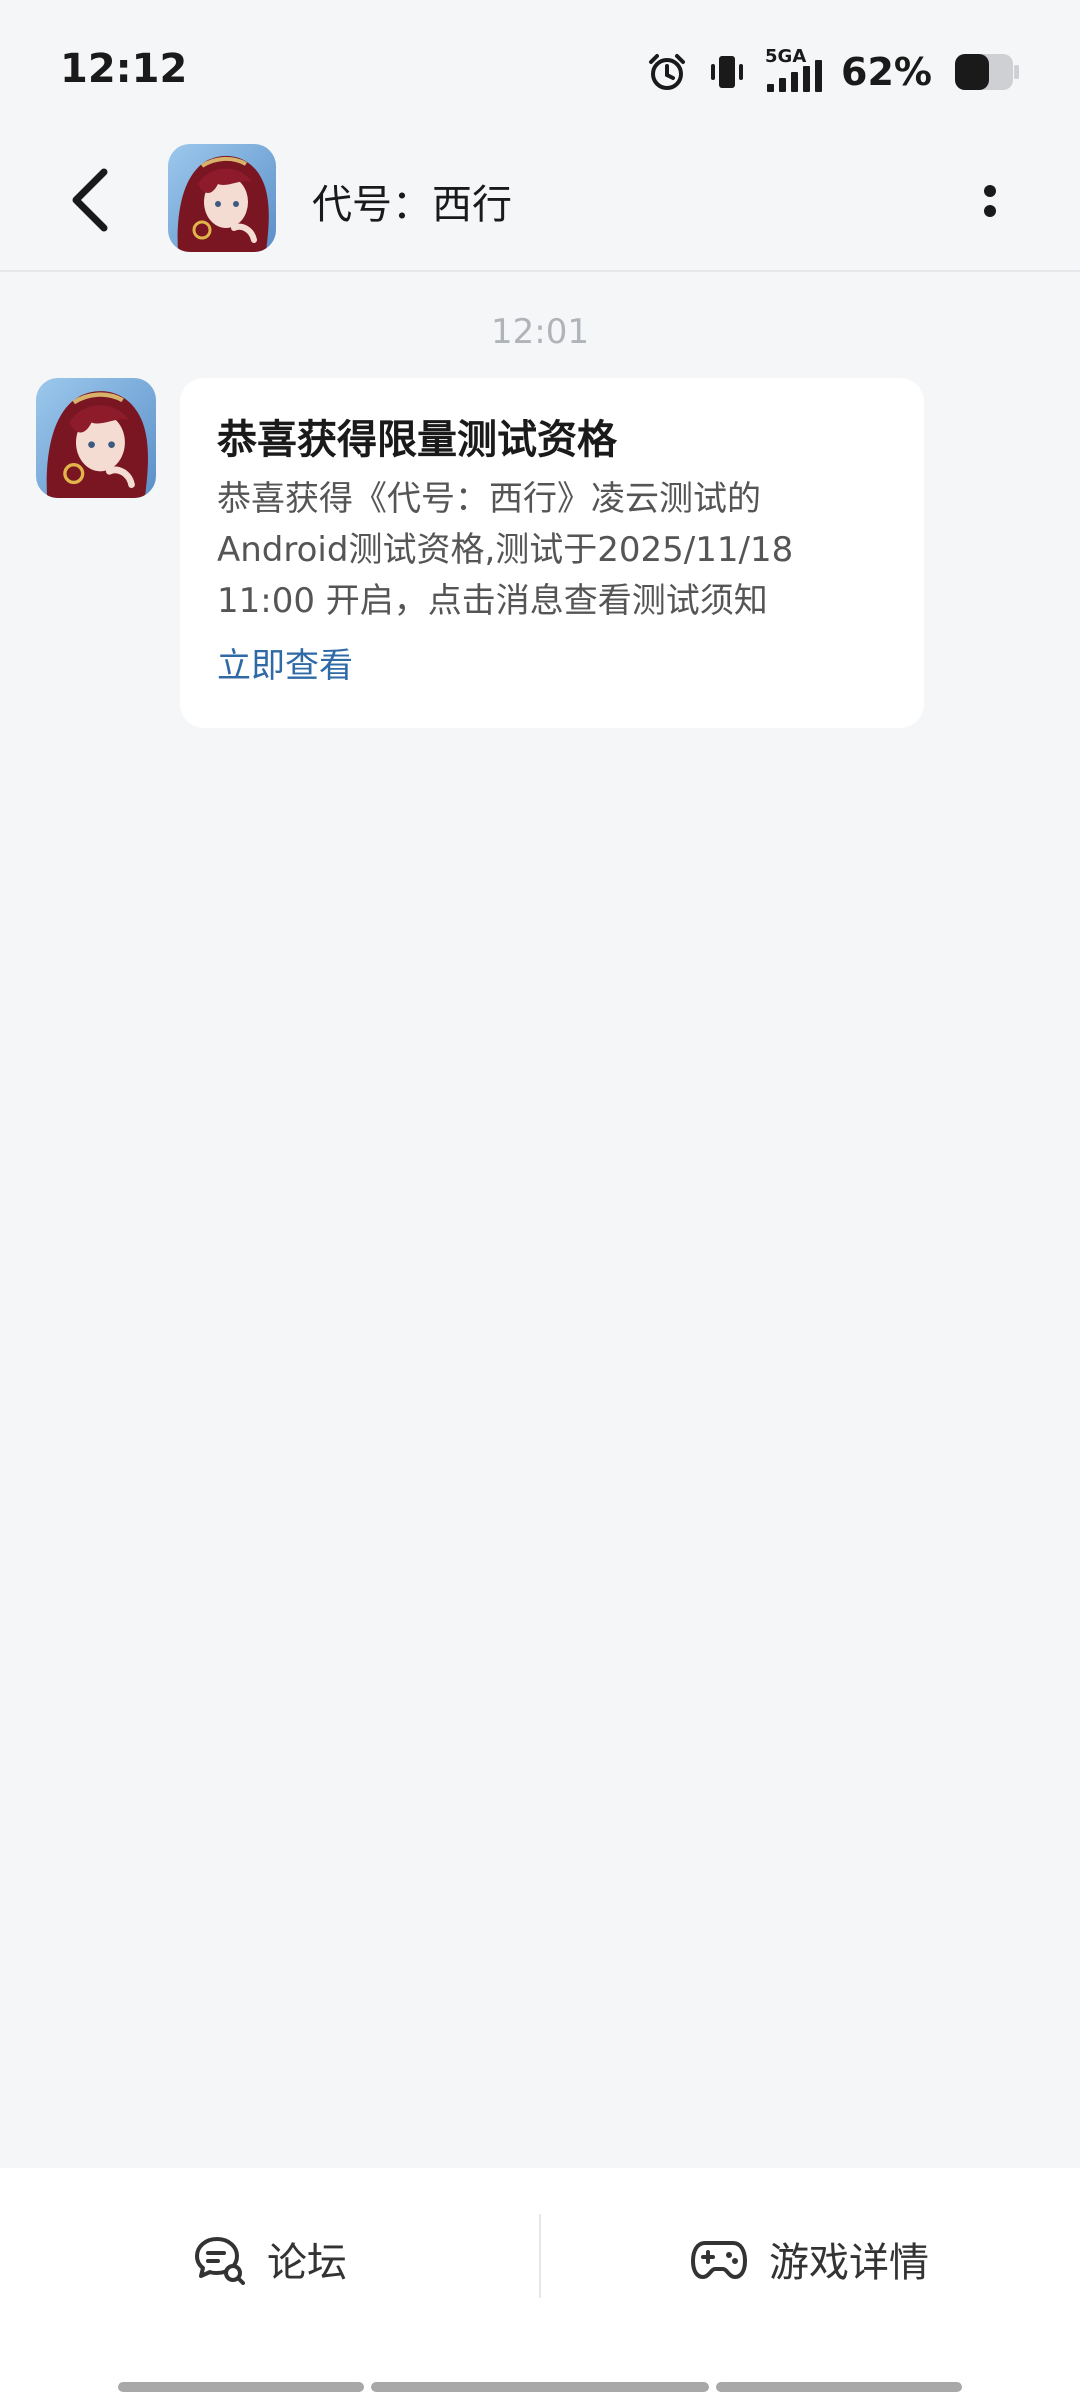 The image size is (1080, 2400). I want to click on bottom-bar: 论坛 游戏详情, so click(540, 2259).